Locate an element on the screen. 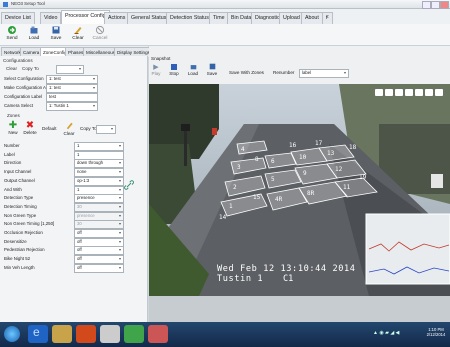  tab-about: About is located at coordinates (312, 18).